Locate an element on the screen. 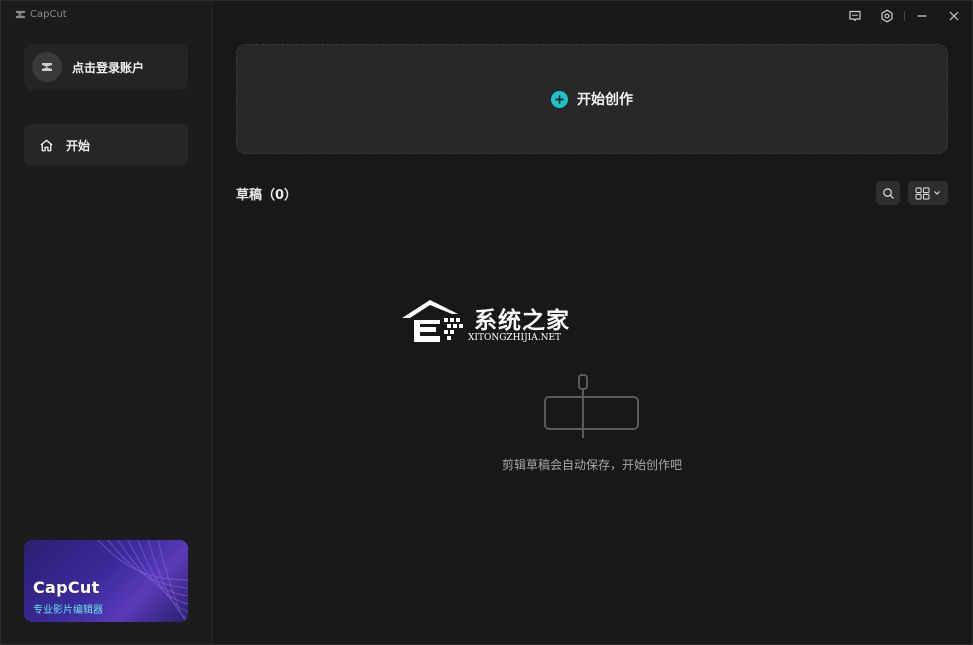 This screenshot has width=973, height=645. app-brand: CapCut is located at coordinates (41, 14).